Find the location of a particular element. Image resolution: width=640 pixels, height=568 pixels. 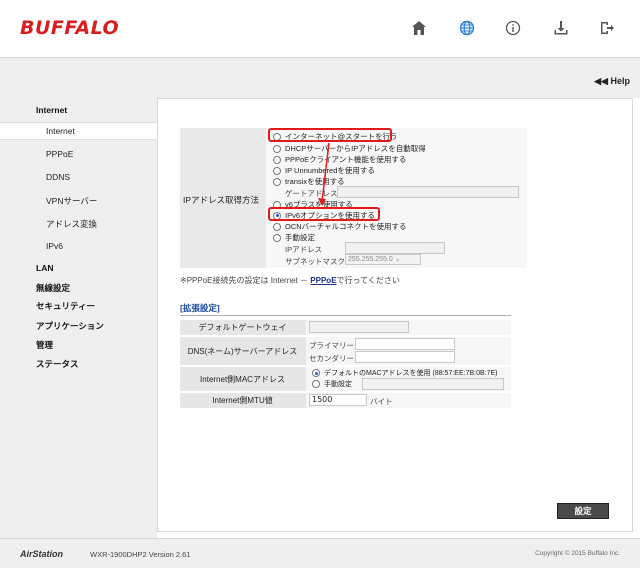

subnet-mask-select: 255.255.255.0 ⌄ is located at coordinates (383, 259).